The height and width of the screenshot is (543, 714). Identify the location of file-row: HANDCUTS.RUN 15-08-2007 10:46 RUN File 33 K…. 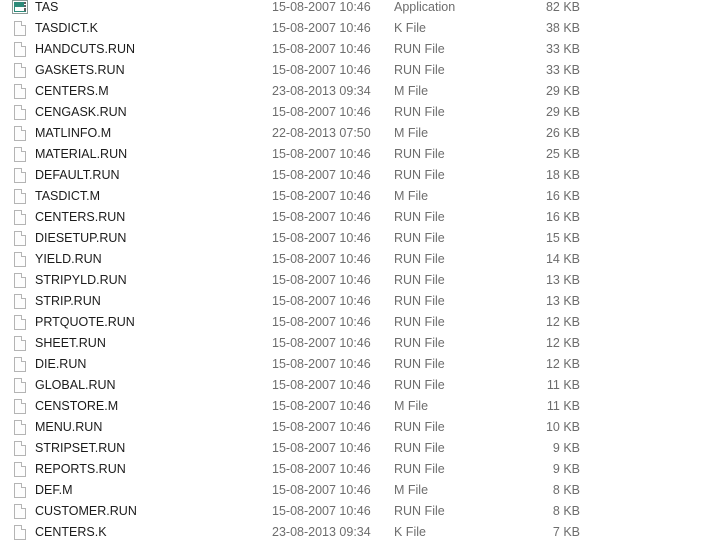
(357, 49).